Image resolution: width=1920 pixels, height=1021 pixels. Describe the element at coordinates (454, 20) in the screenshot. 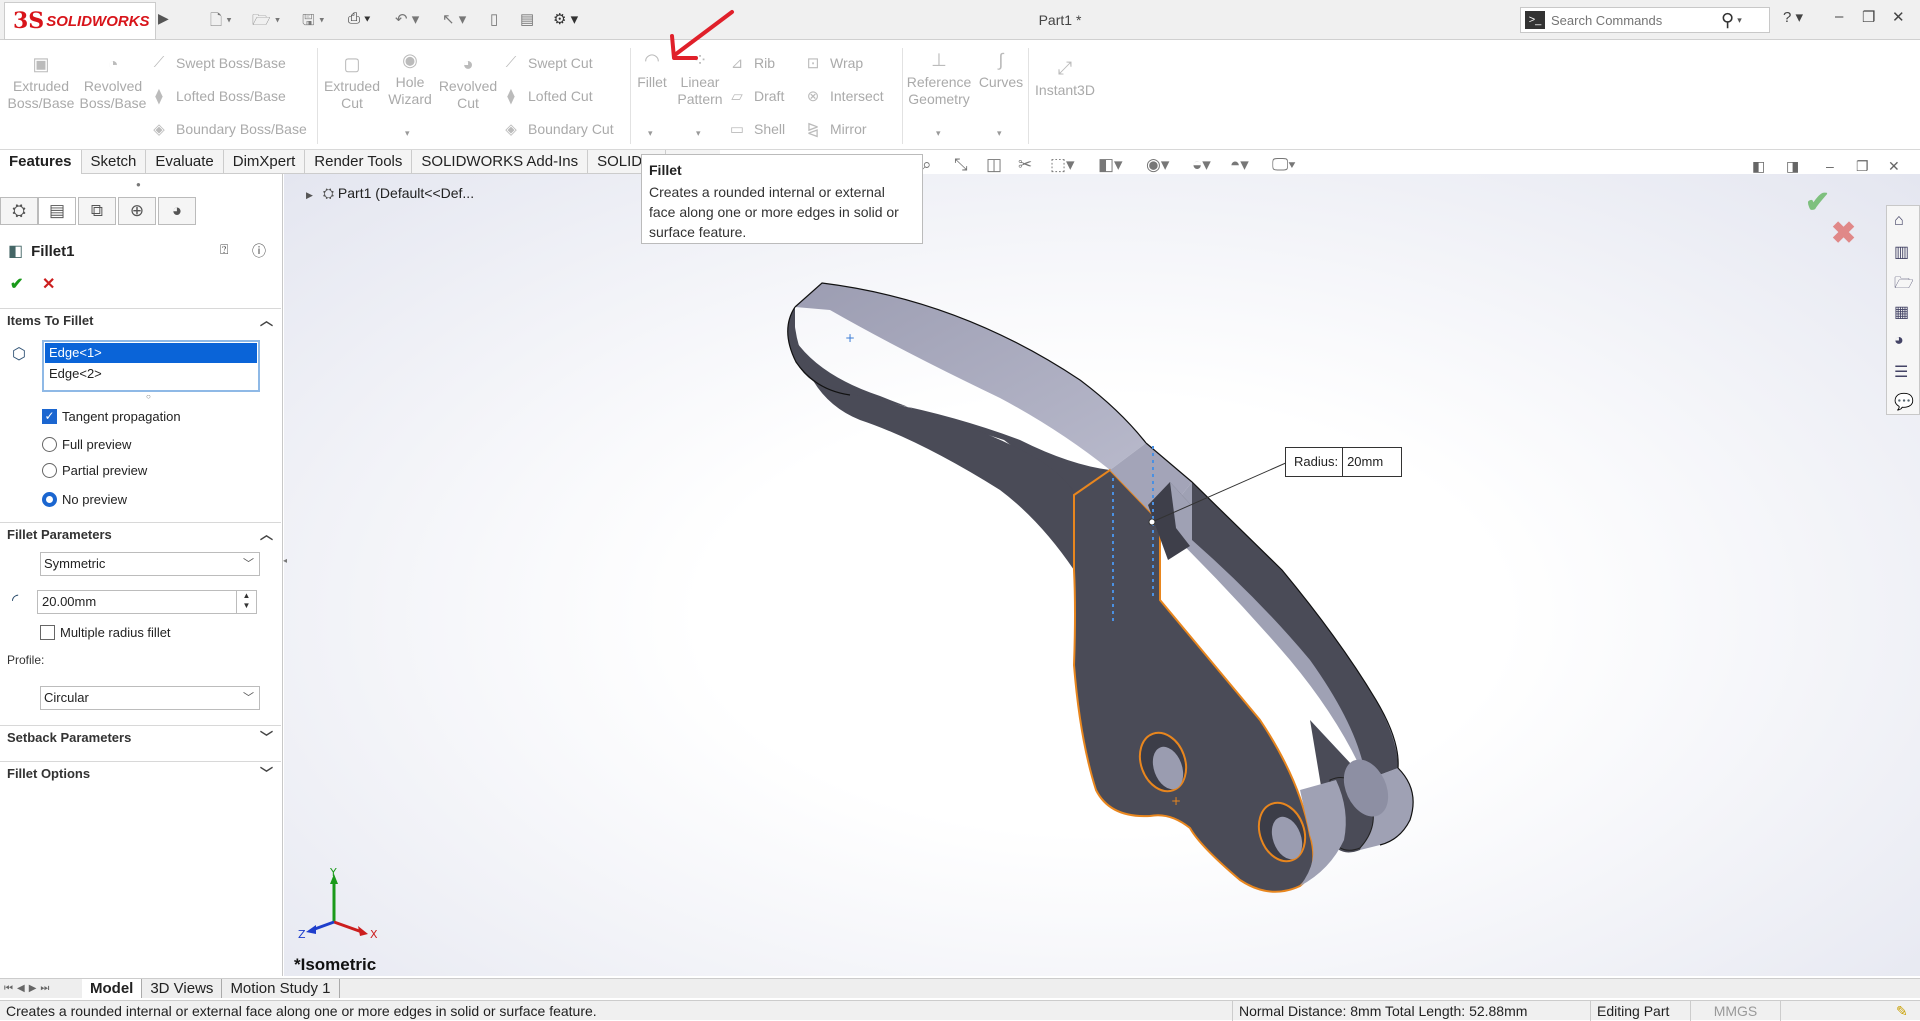

I see `select-icon: ↖ ▾` at that location.